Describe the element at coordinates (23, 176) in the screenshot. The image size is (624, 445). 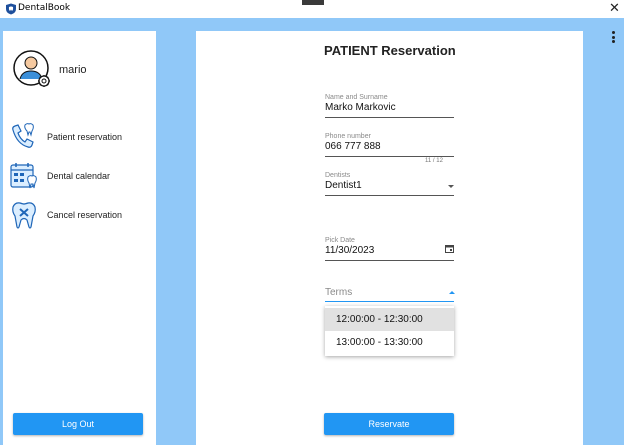
I see `calendar-tooth-icon` at that location.